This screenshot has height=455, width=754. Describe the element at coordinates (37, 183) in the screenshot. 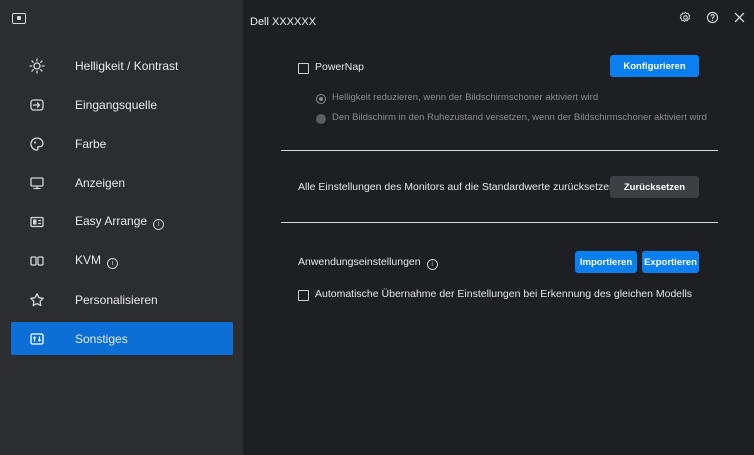

I see `monitor-icon` at that location.